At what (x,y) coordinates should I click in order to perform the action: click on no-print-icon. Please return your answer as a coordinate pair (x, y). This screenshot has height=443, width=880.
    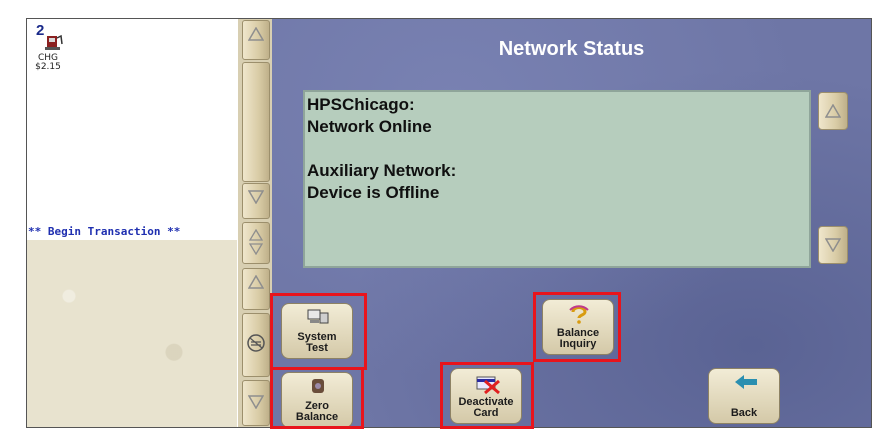
    Looking at the image, I should click on (256, 343).